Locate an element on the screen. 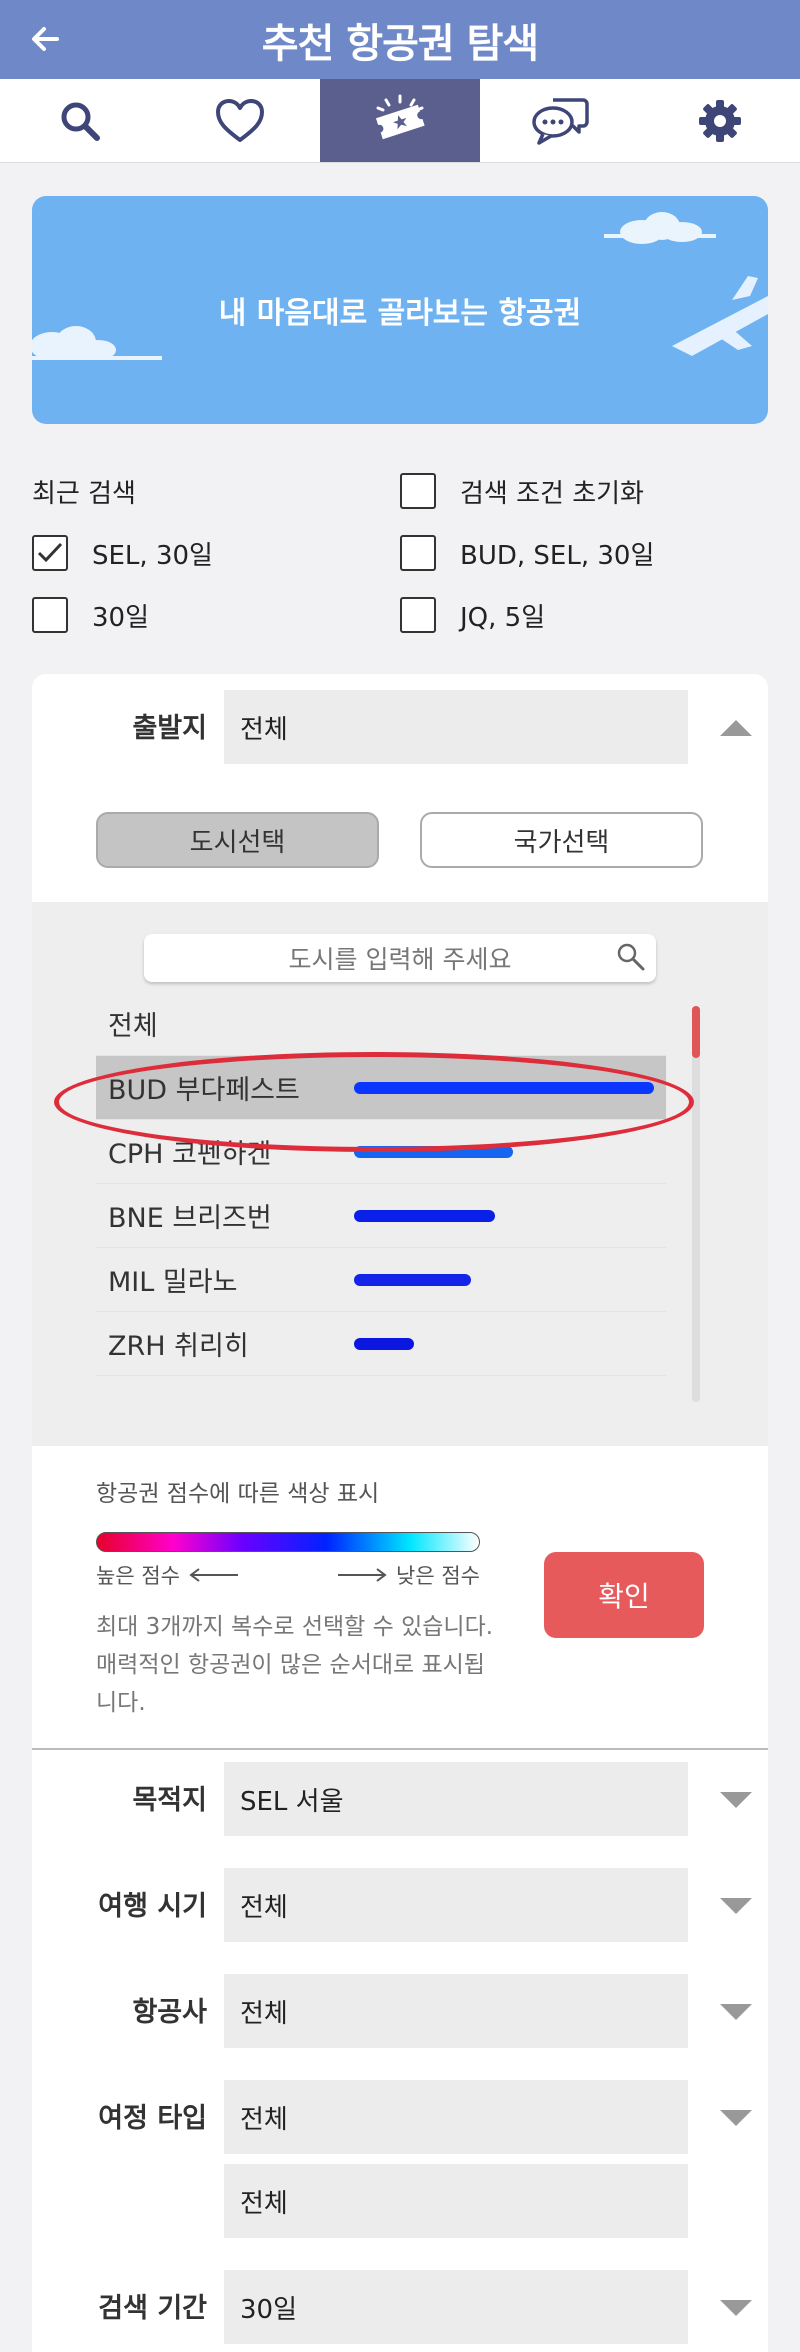 The width and height of the screenshot is (800, 2352). airline-label: 항공사 is located at coordinates (169, 2012).